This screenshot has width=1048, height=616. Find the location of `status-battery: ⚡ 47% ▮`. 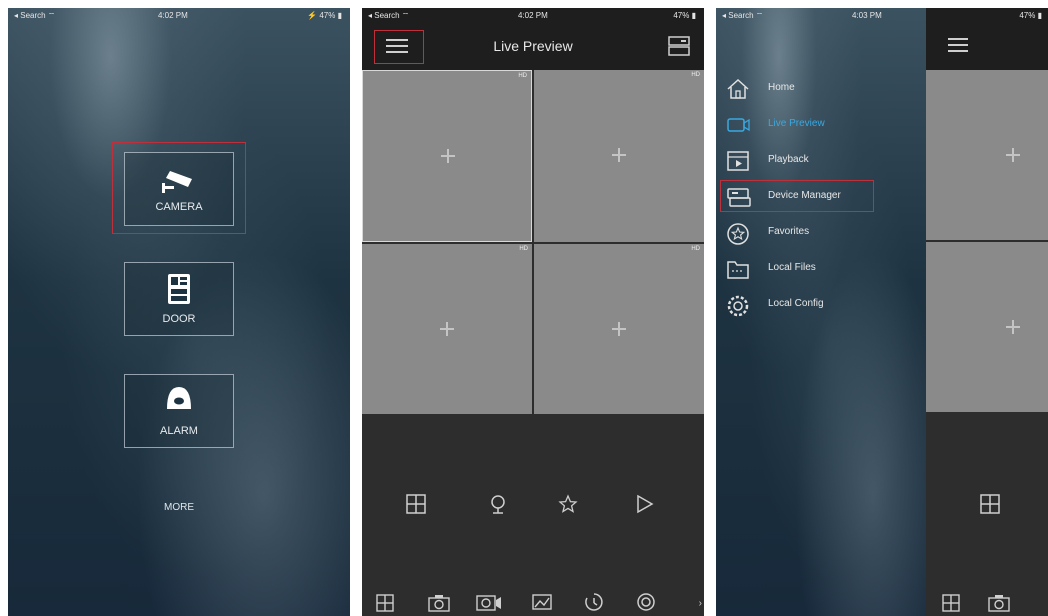

status-battery: ⚡ 47% ▮ is located at coordinates (324, 15).